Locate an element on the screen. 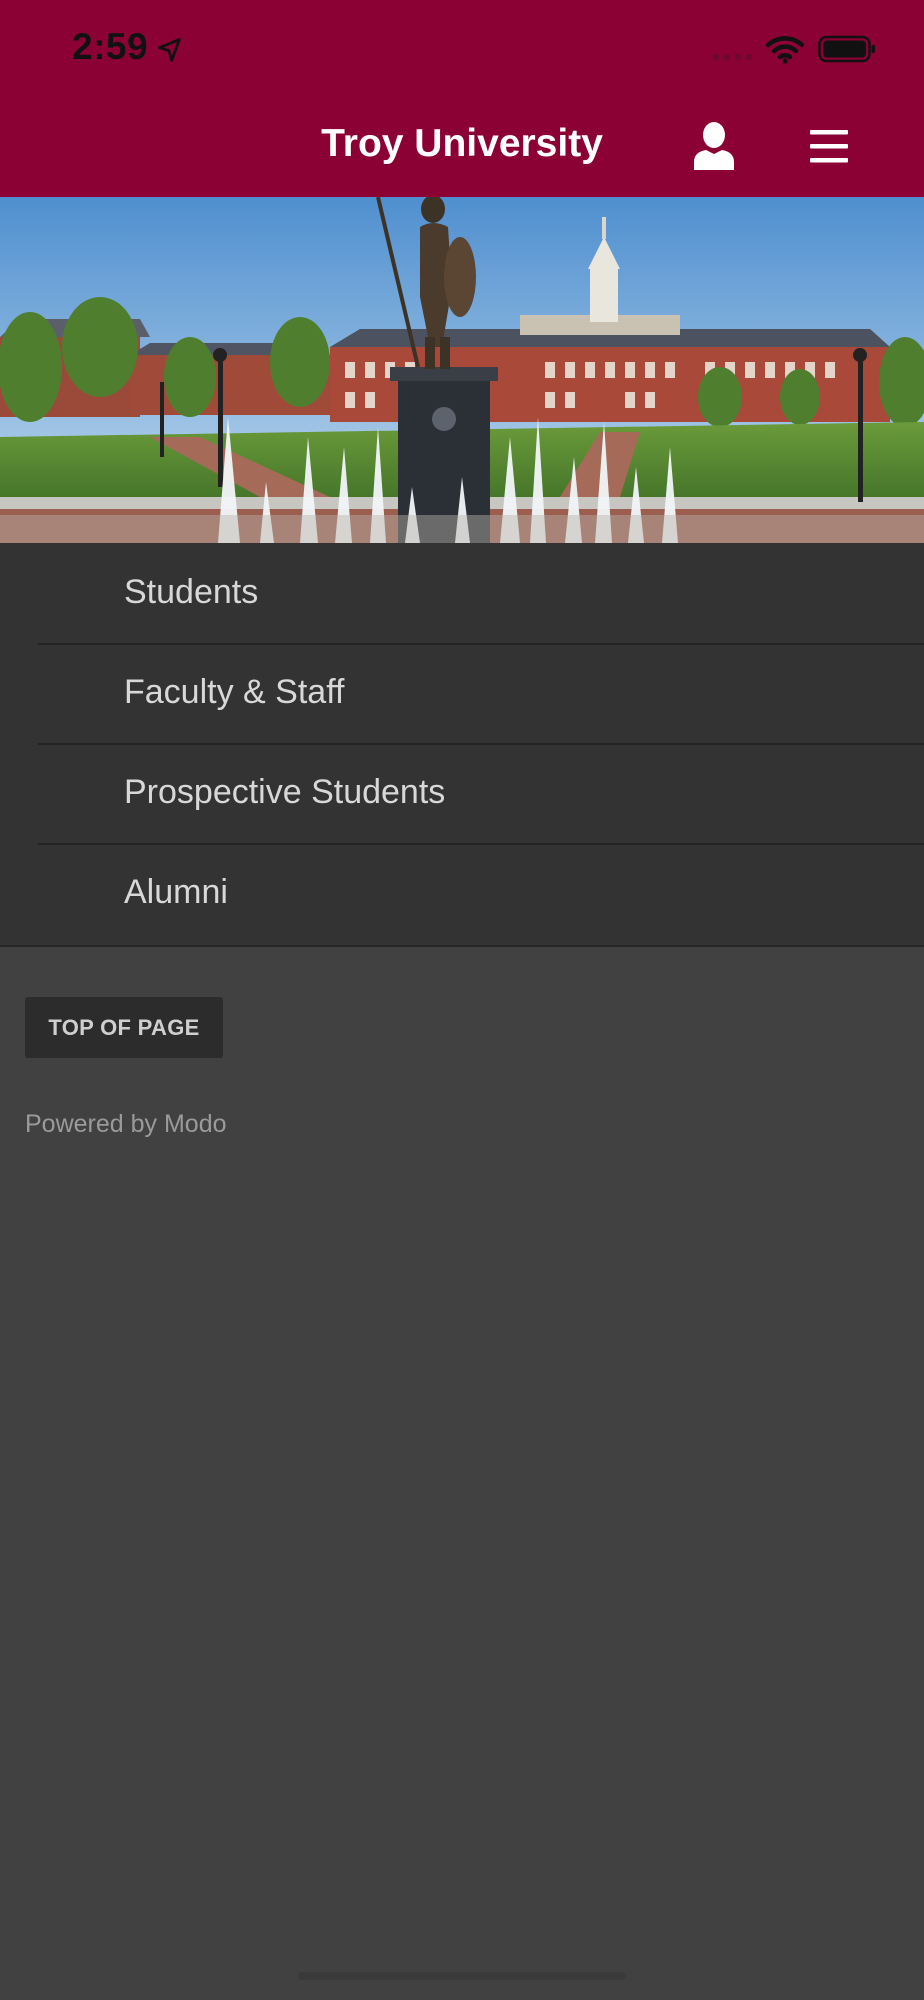 The width and height of the screenshot is (924, 2000). nav-item-prospective-students: Prospective Students is located at coordinates (481, 794).